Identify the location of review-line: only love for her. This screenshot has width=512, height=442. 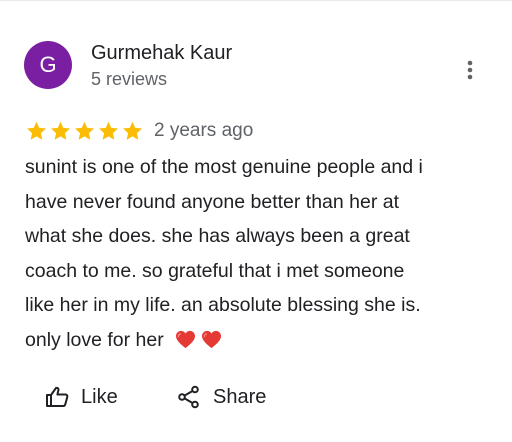
(94, 339).